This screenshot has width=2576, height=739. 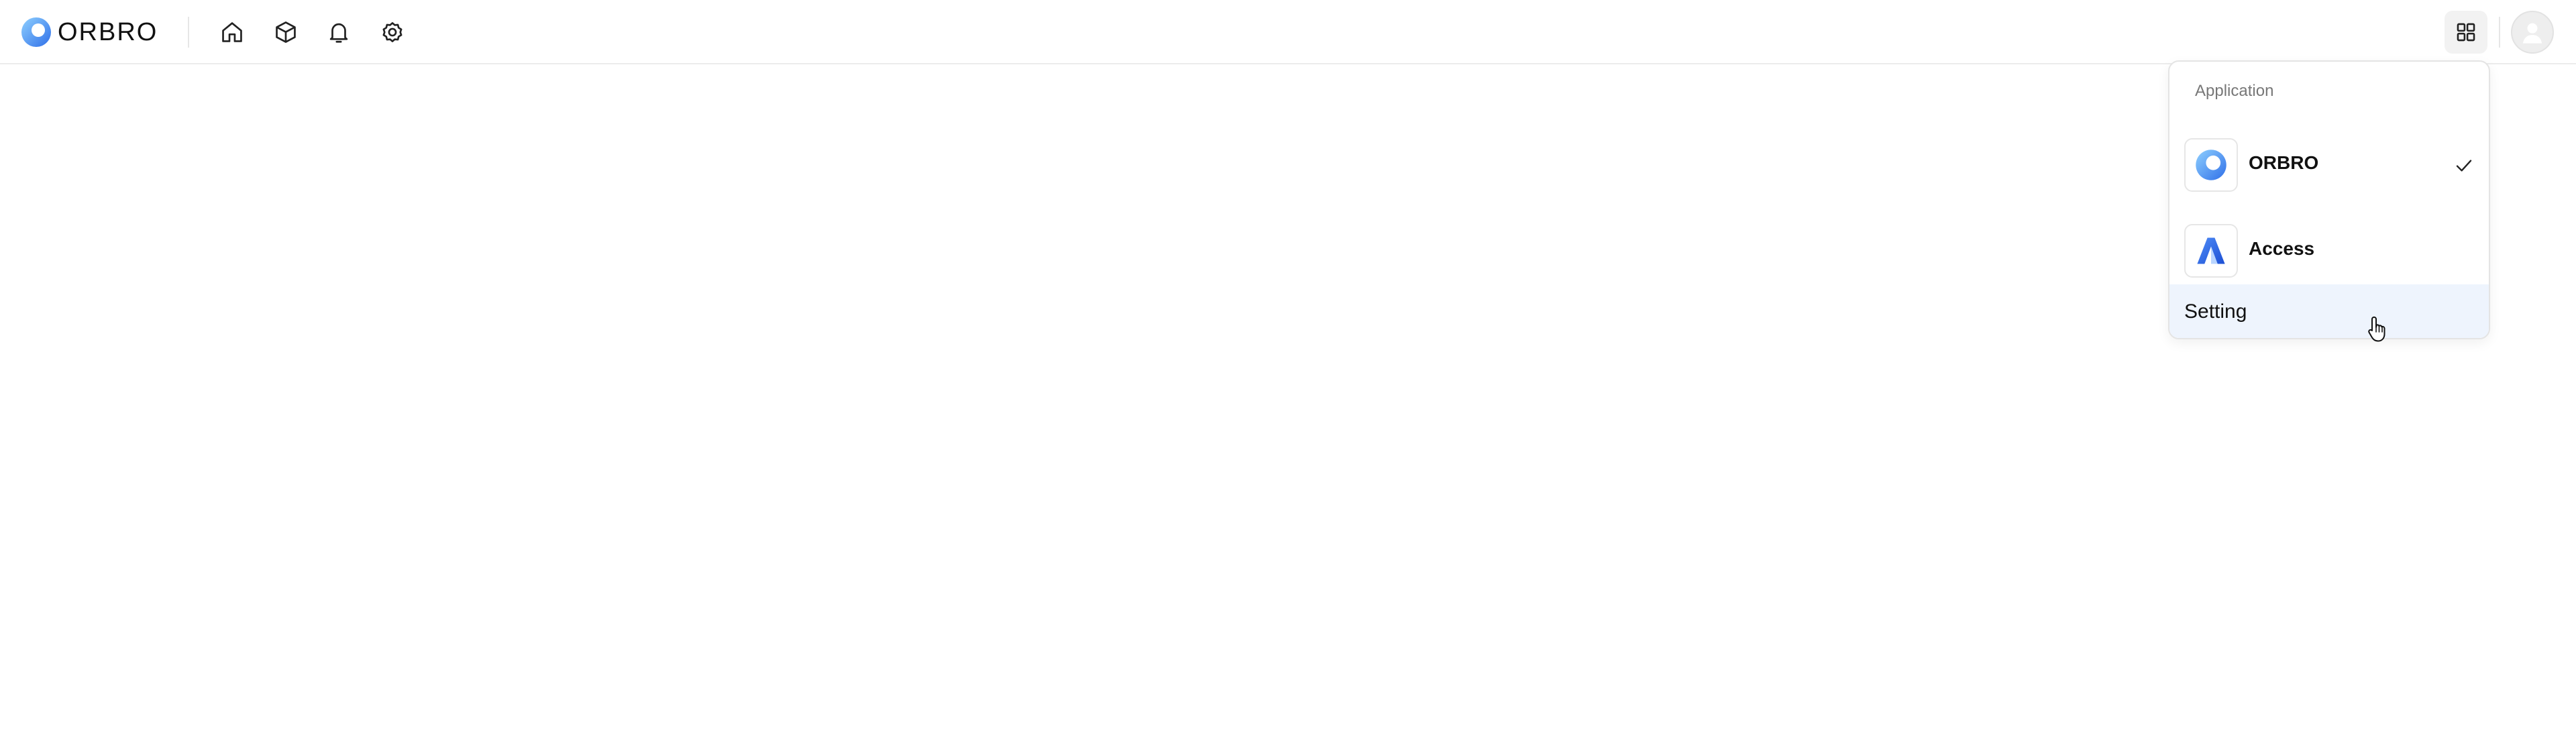 I want to click on bell-icon, so click(x=339, y=32).